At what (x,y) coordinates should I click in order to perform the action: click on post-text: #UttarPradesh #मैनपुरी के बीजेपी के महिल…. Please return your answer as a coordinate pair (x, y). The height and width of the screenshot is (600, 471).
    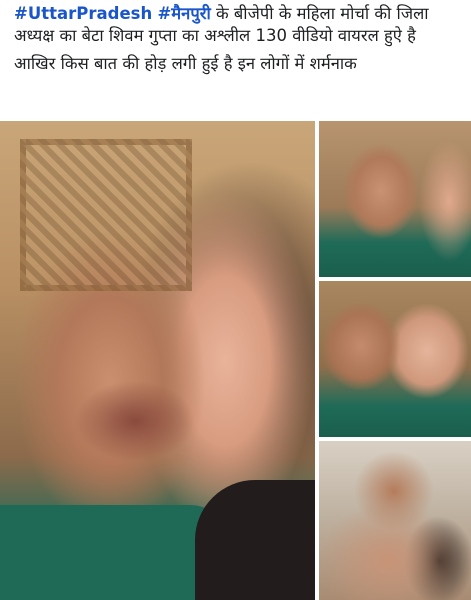
    Looking at the image, I should click on (240, 39).